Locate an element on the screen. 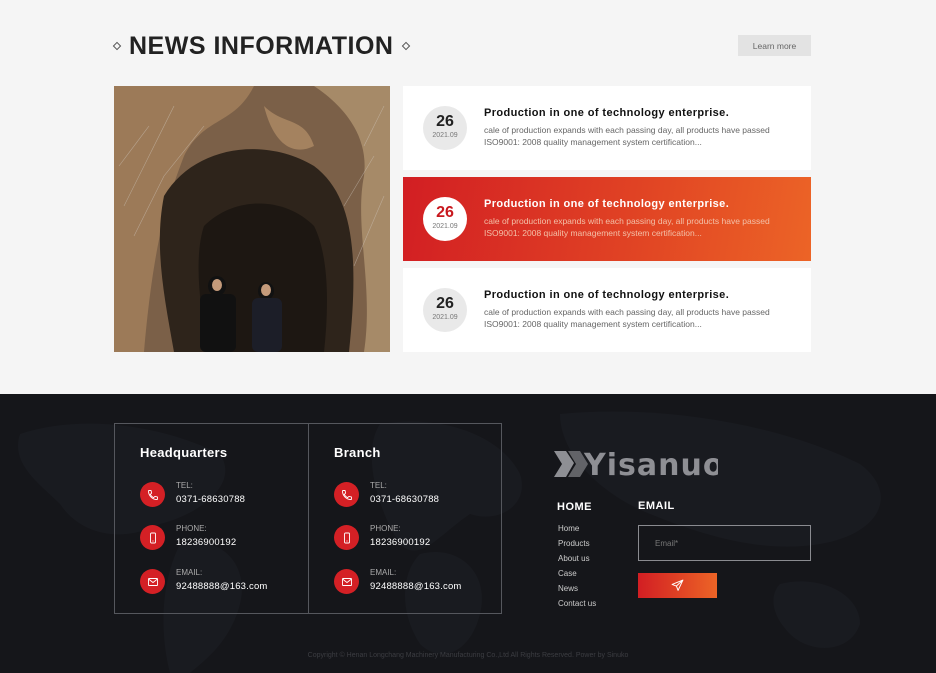  nav-link-contact-us: Contact us is located at coordinates (577, 603).